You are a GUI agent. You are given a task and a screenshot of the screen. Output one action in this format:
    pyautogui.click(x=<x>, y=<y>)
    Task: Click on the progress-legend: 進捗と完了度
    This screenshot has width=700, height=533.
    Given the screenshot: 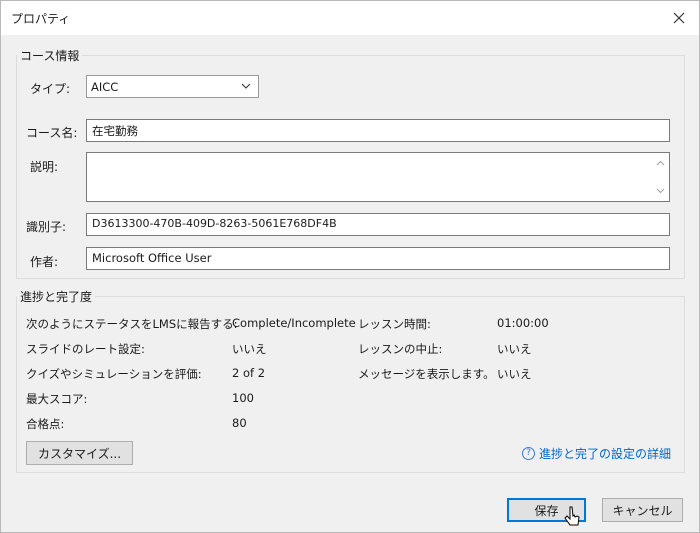 What is the action you would take?
    pyautogui.click(x=56, y=297)
    